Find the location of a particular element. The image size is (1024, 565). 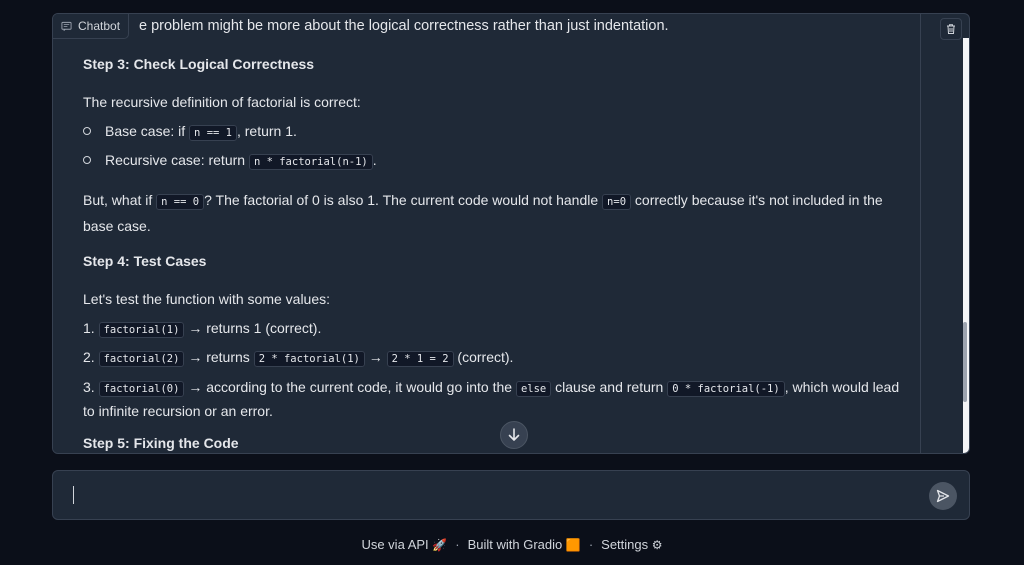

step4-heading: Step 4: Test Cases is located at coordinates (145, 261).